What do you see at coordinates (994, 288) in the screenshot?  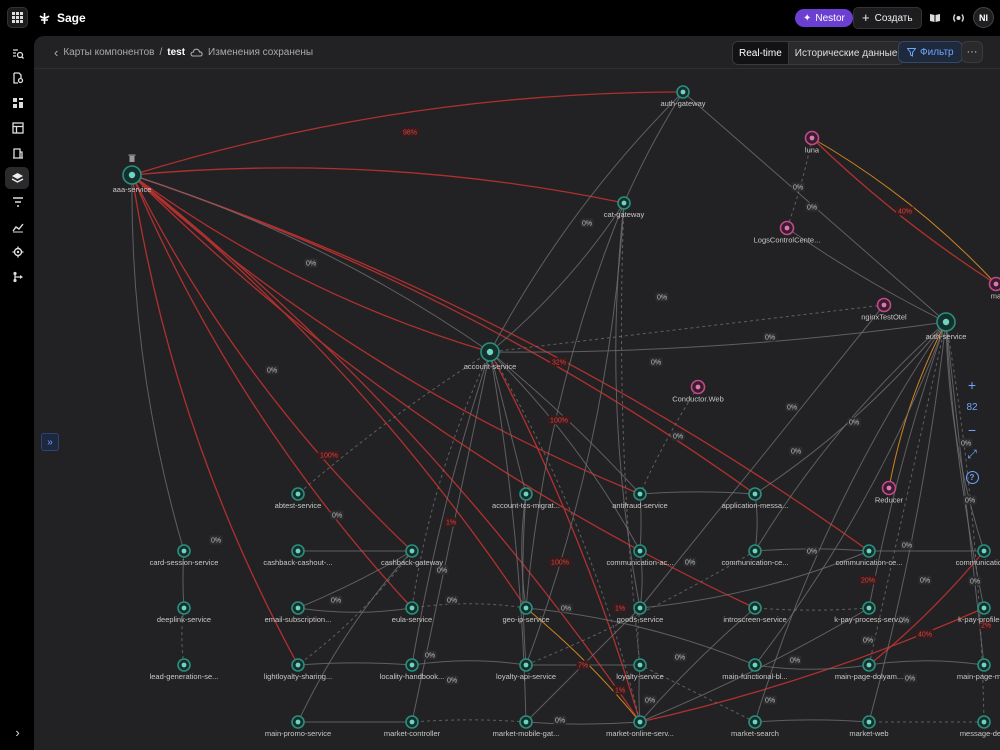 I see `service-node: ma` at bounding box center [994, 288].